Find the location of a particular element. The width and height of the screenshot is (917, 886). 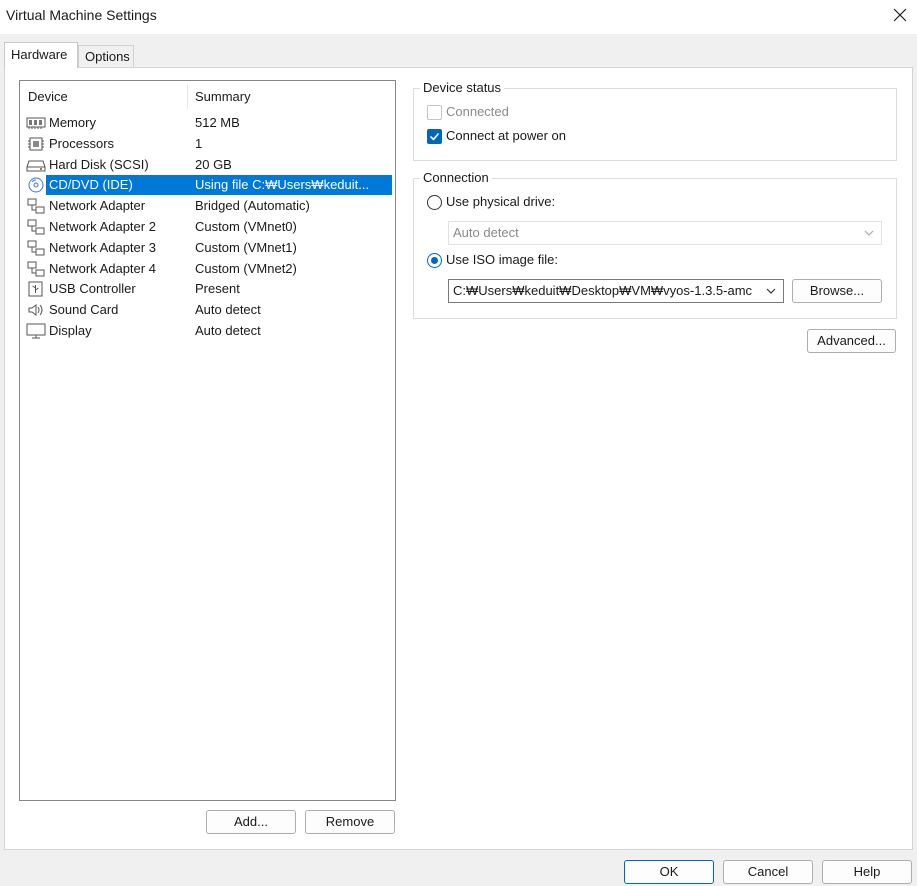

close-icon is located at coordinates (900, 15).